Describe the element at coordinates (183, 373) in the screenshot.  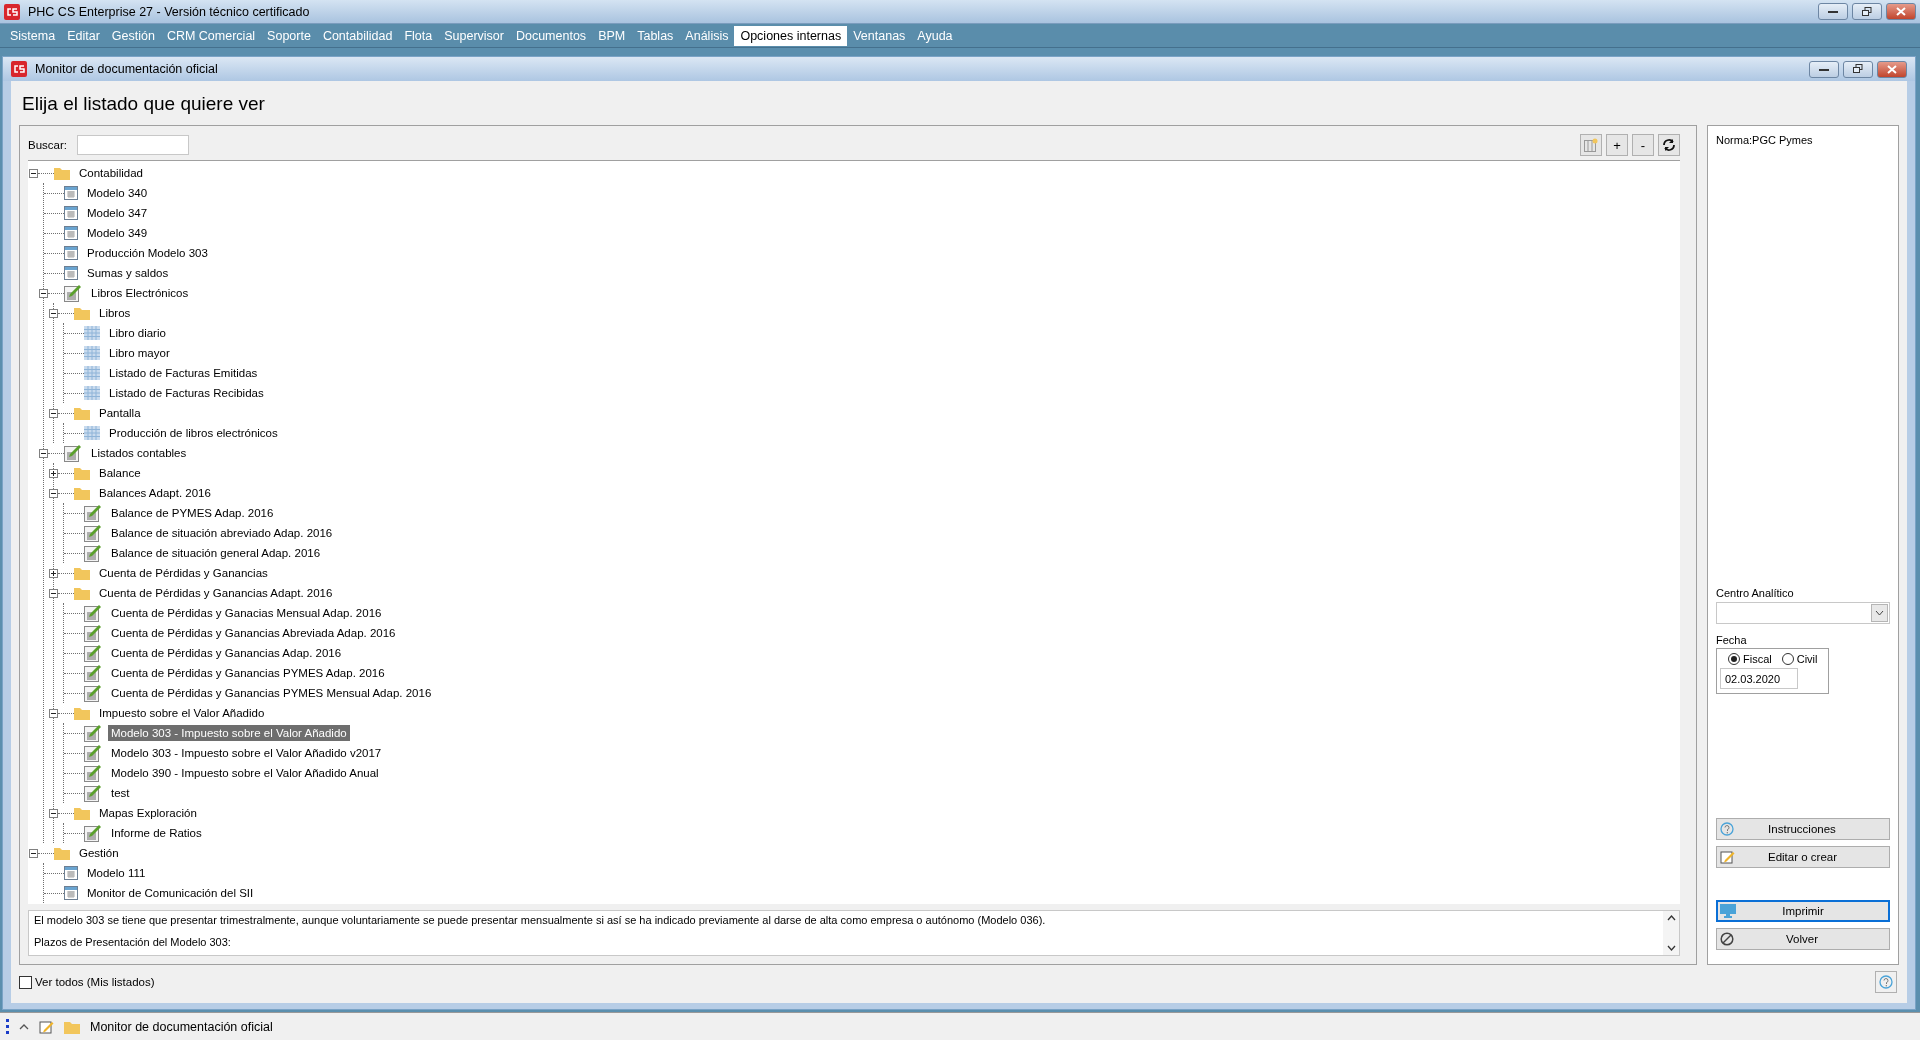
I see `tree-item: Listado de Facturas Emitidas` at that location.